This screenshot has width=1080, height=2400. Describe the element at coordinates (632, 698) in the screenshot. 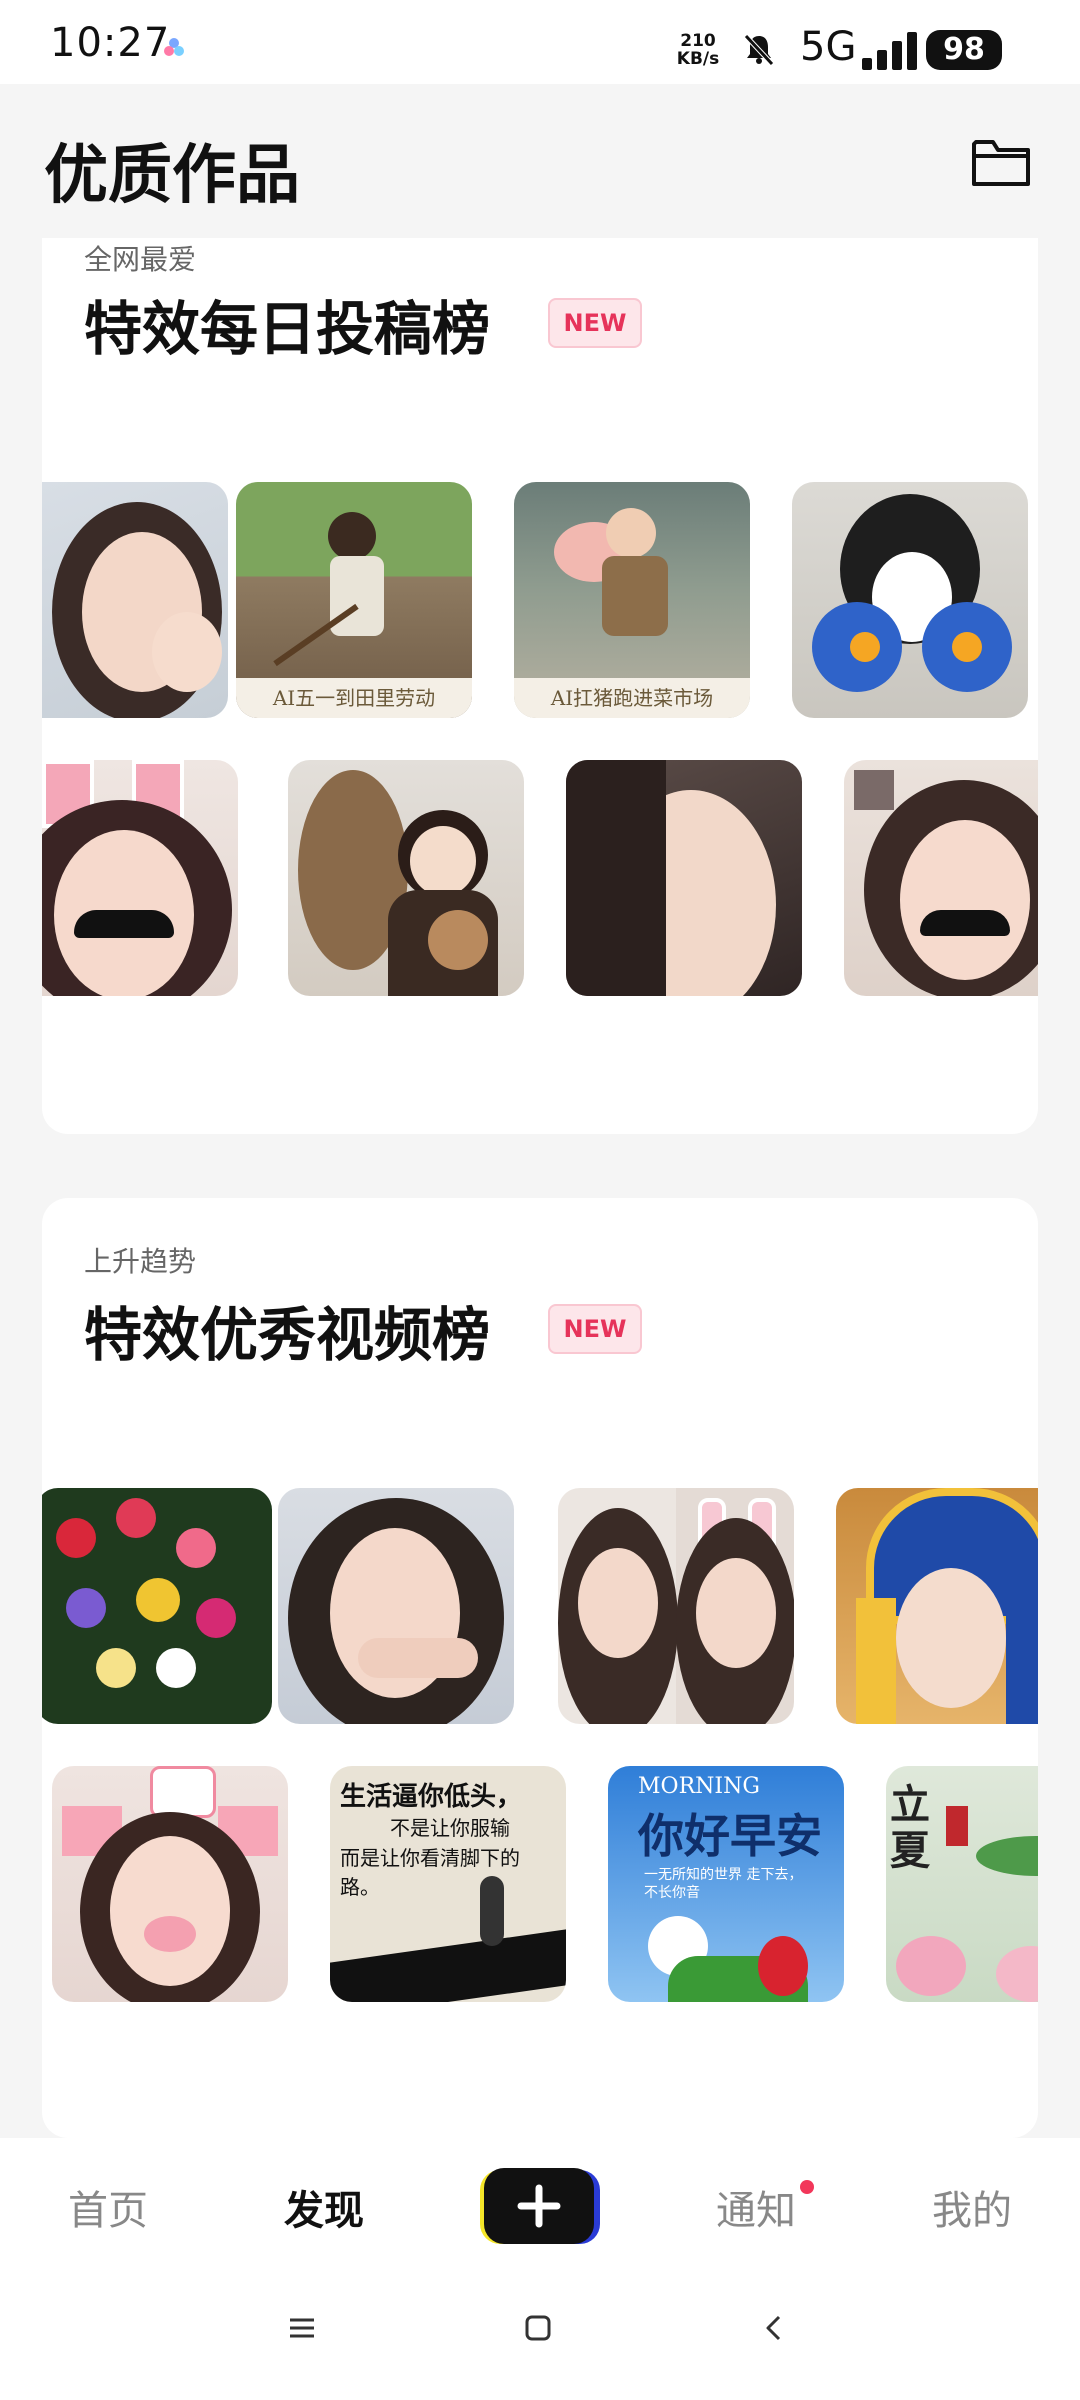

I see `thumbnail-caption: AI扛猪跑进菜市场` at that location.